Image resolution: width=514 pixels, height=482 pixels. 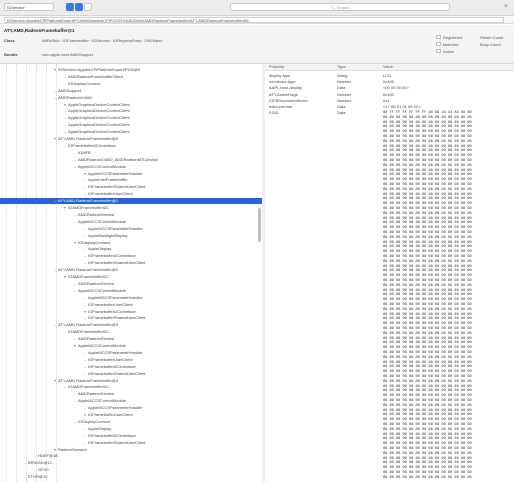 What do you see at coordinates (92, 242) in the screenshot?
I see `tree-node: ▾ IODisplayConnect` at bounding box center [92, 242].